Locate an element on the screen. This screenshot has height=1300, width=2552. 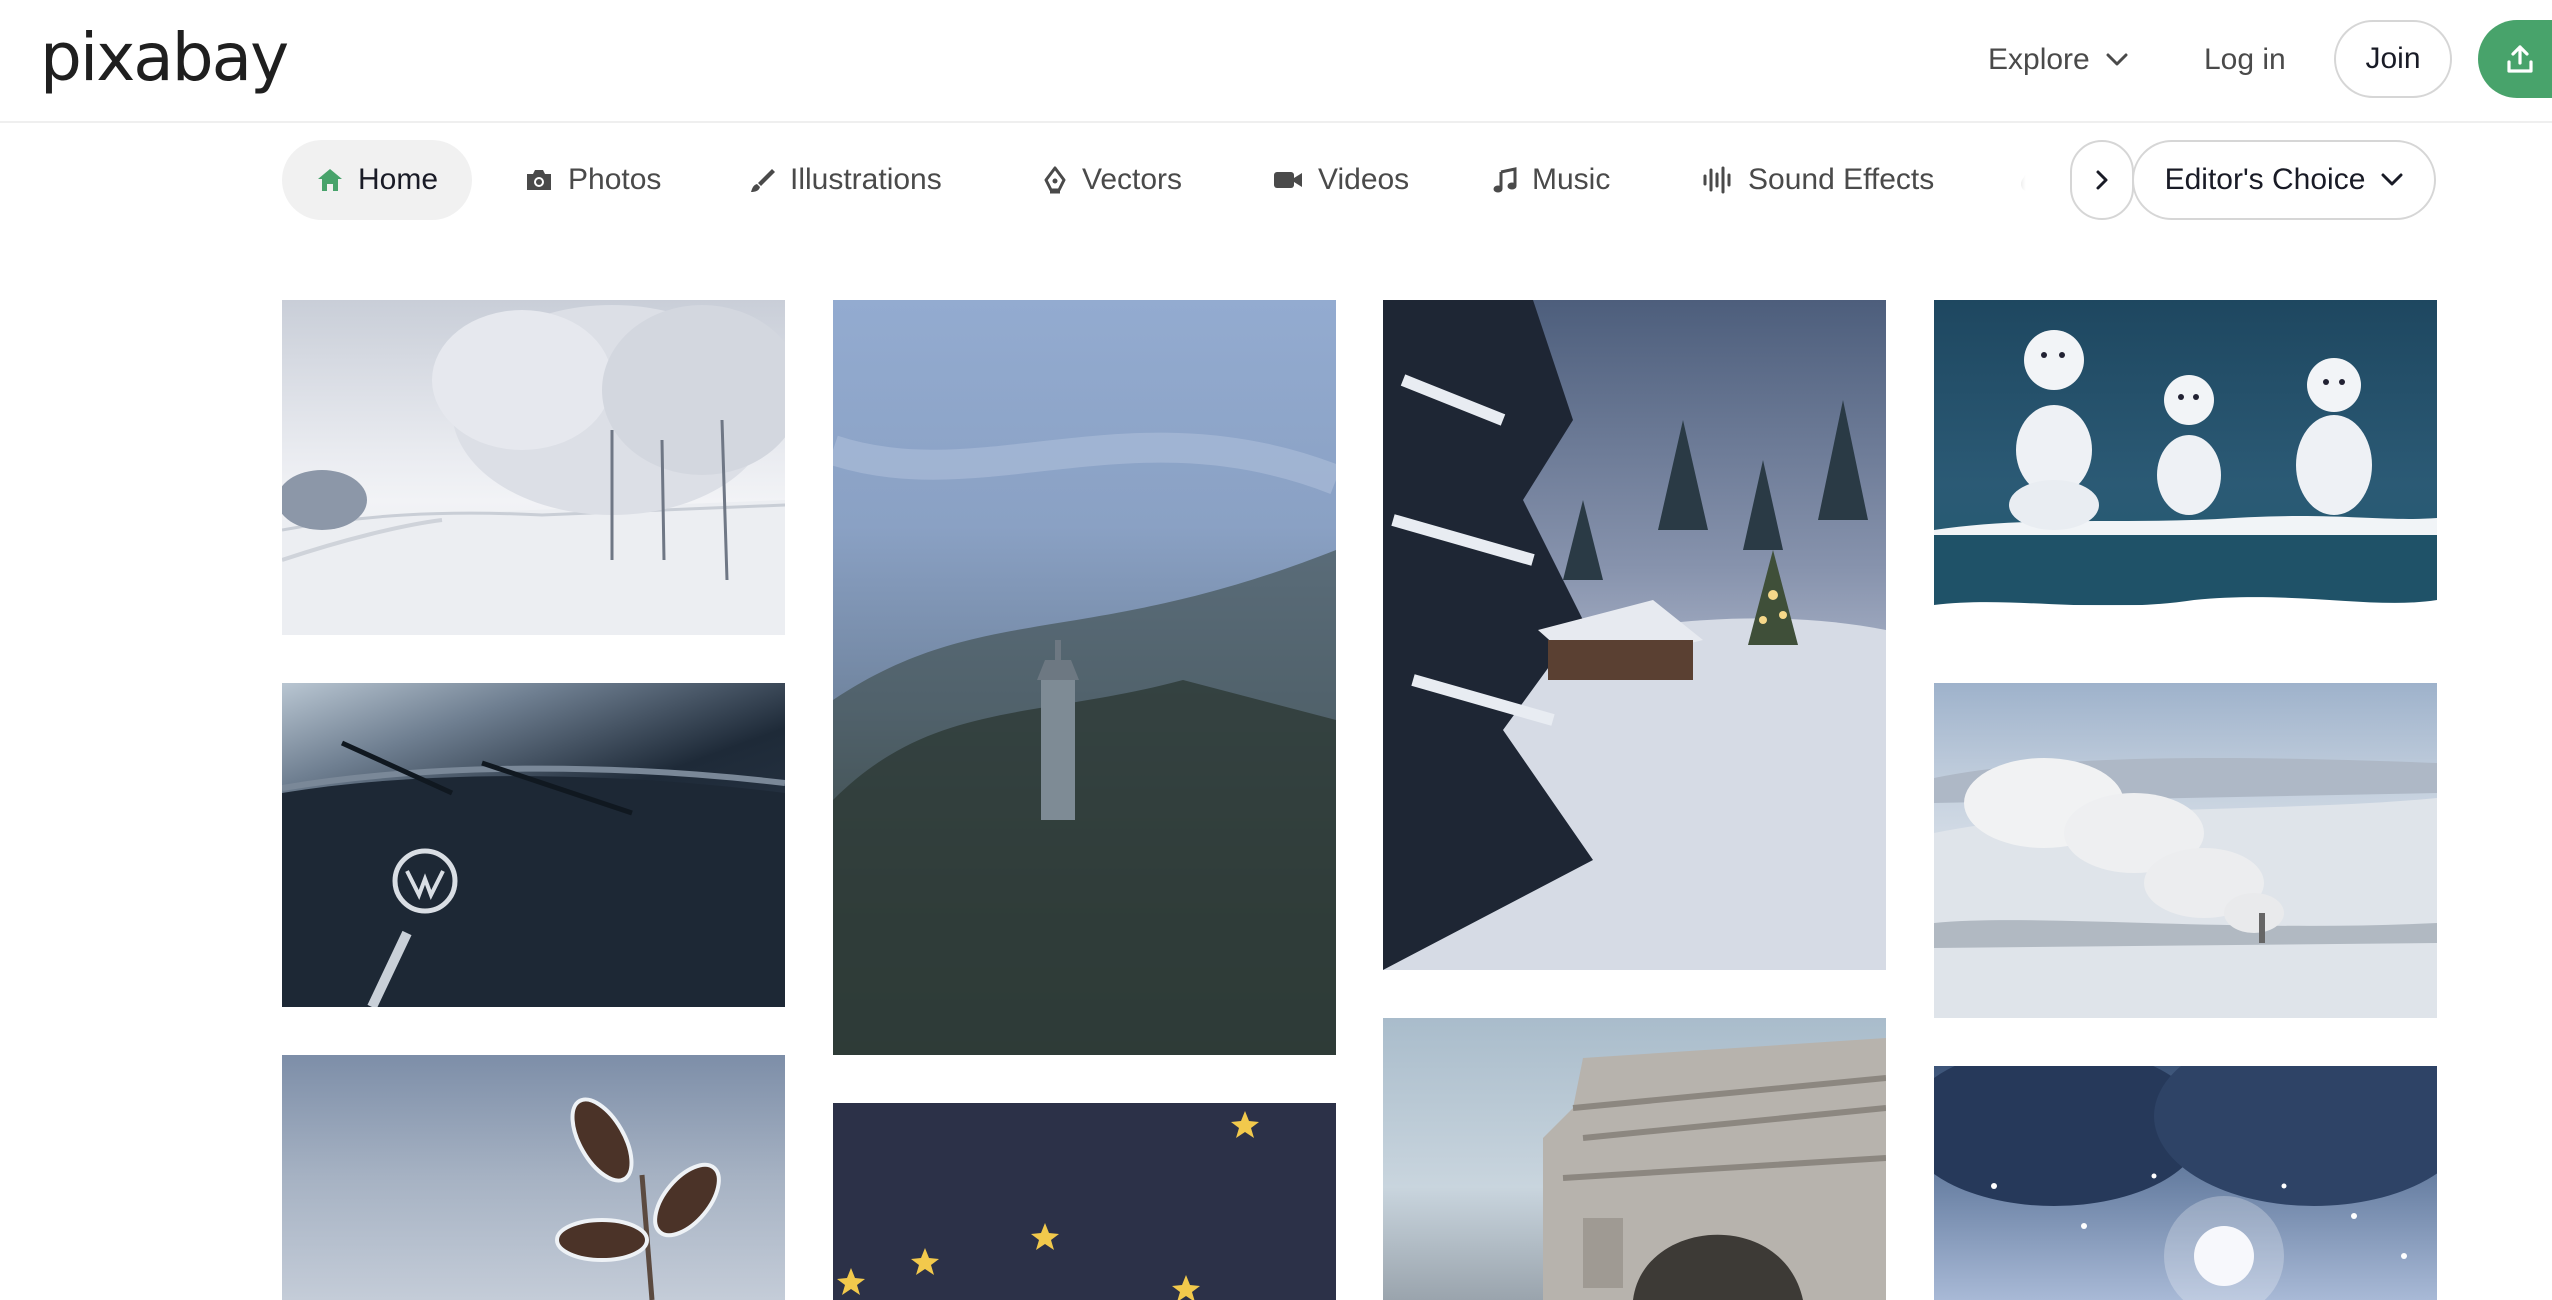
snowy-trees-moon-image is located at coordinates (2185, 1183).